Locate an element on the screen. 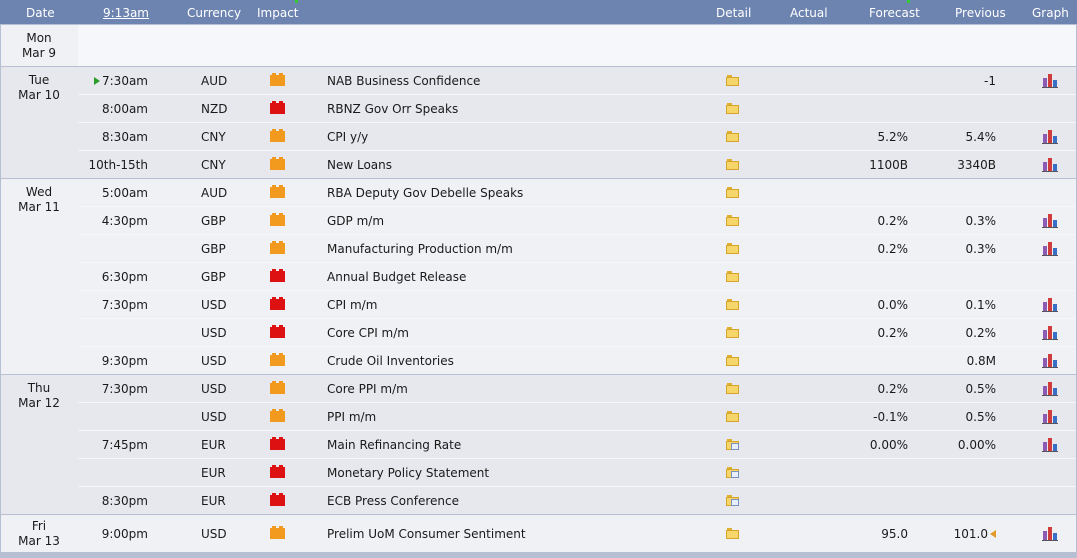  event-time-text: 6:30pm is located at coordinates (124, 277).